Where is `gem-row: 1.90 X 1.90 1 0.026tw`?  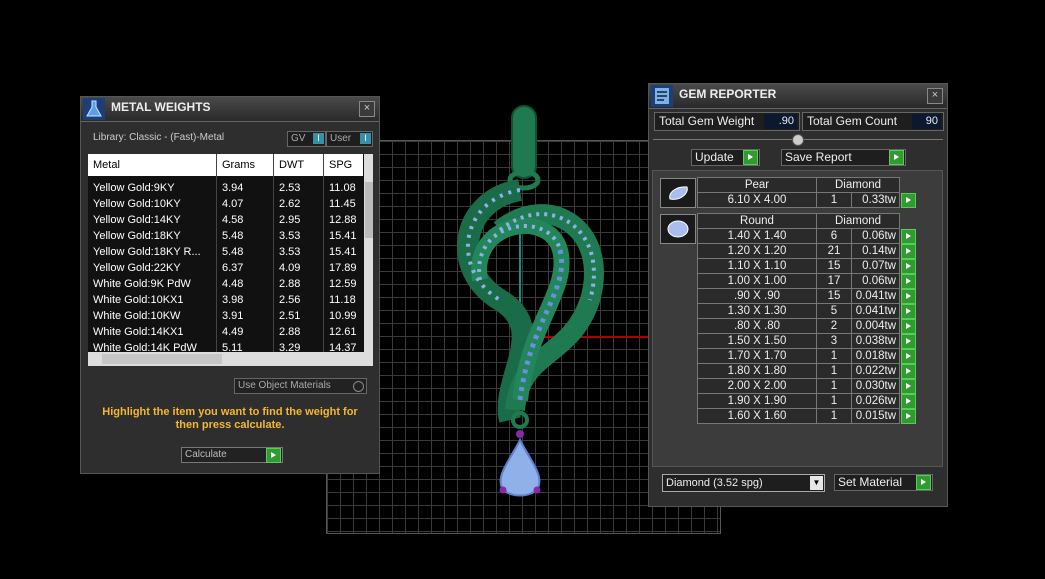 gem-row: 1.90 X 1.90 1 0.026tw is located at coordinates (807, 401).